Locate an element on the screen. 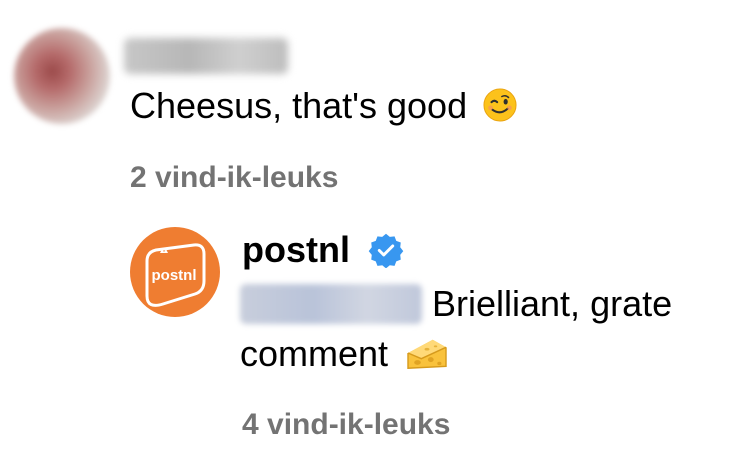 This screenshot has height=466, width=746. postnl-logo-icon: postnl is located at coordinates (175, 275).